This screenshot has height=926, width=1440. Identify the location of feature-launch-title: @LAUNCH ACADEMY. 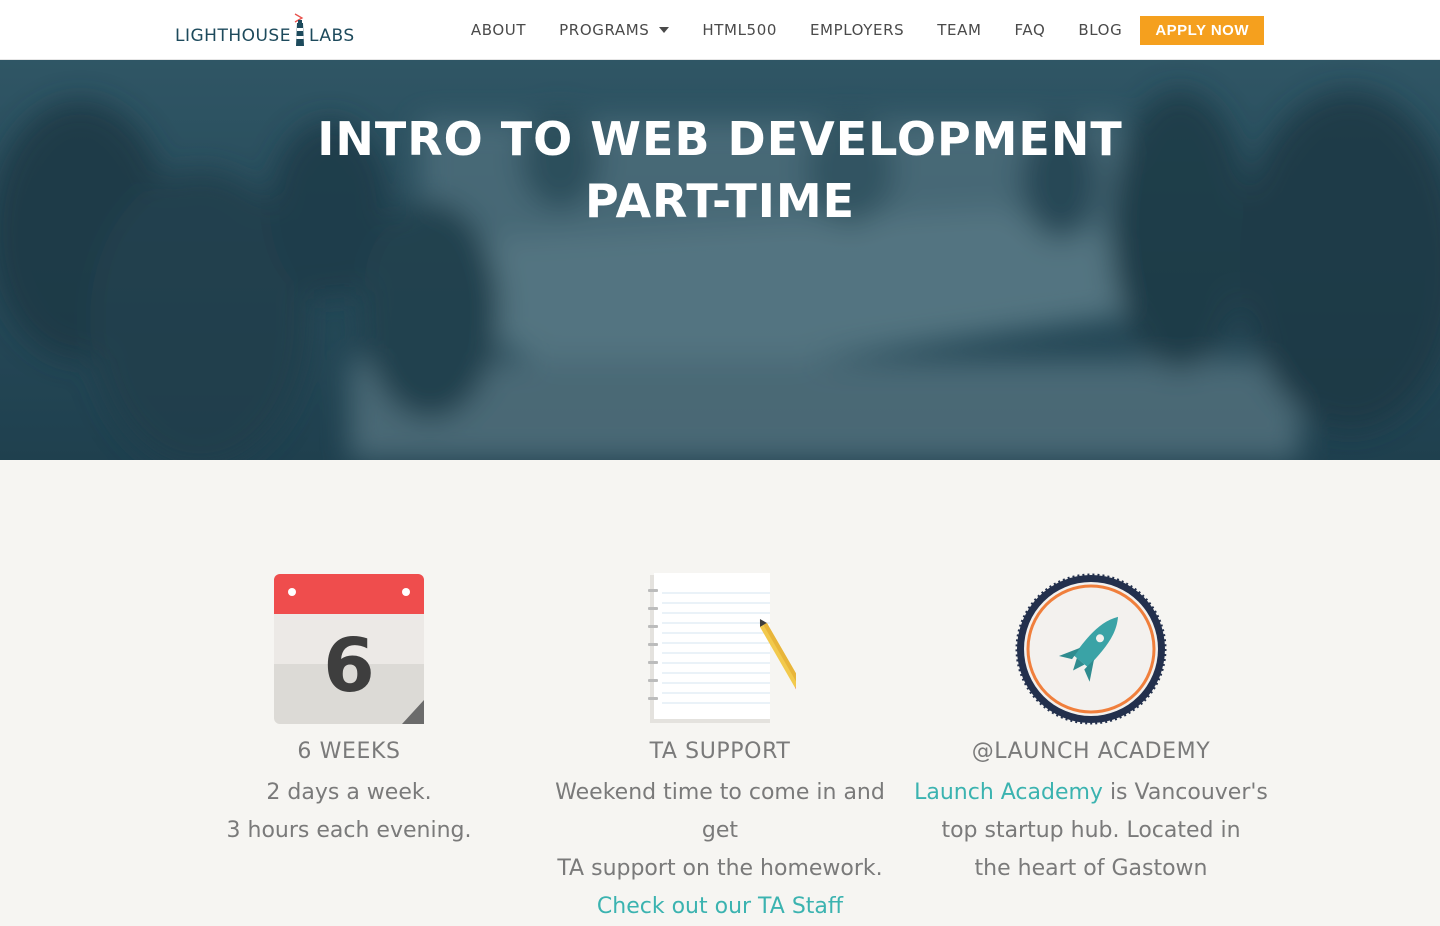
(1091, 751).